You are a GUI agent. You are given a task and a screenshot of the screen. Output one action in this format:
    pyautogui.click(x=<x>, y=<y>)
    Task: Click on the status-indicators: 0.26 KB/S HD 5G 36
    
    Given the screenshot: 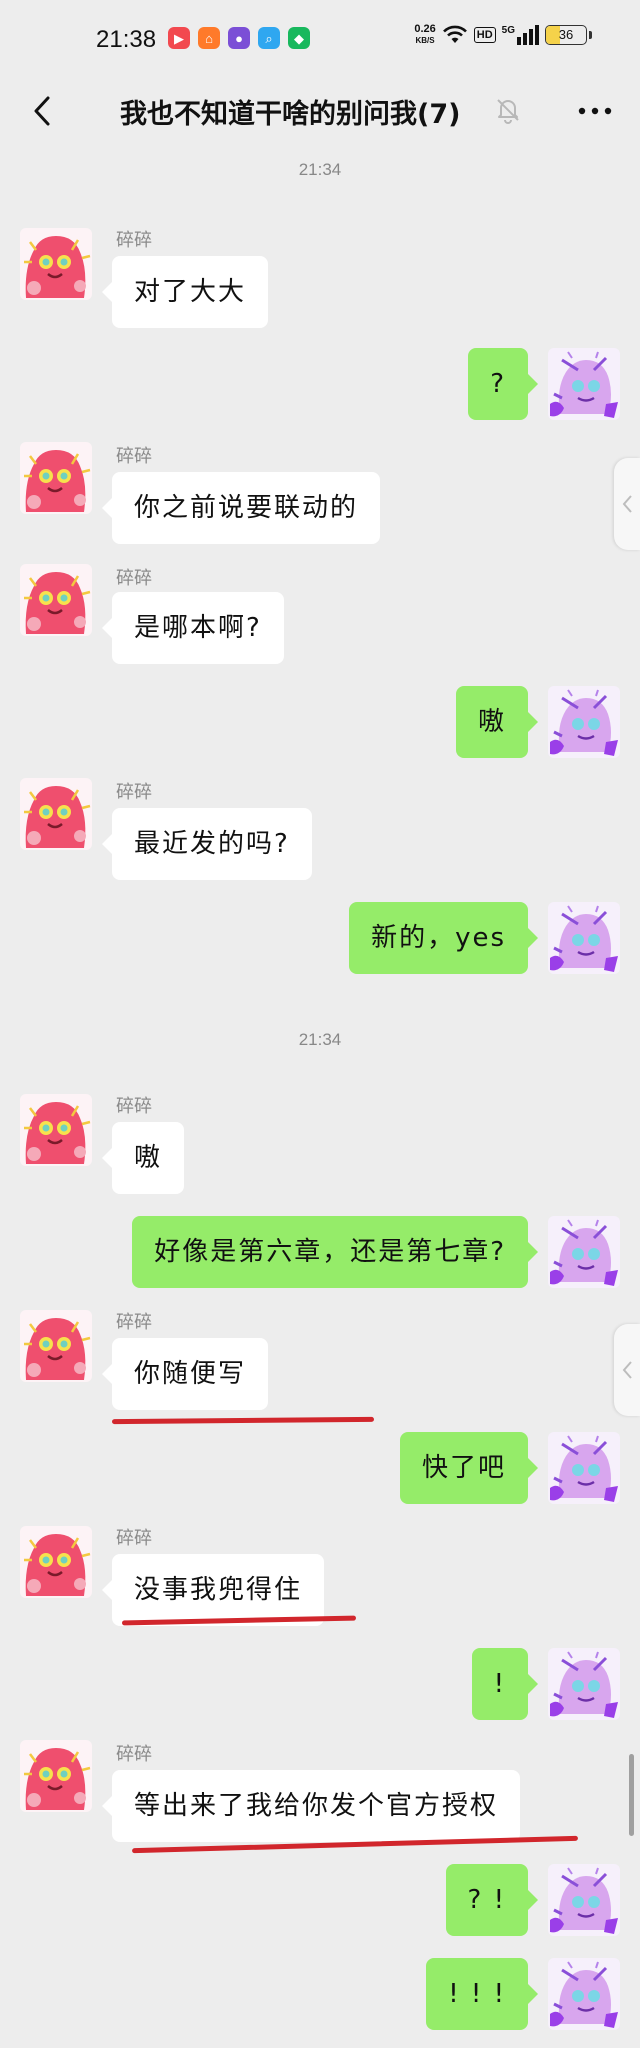 What is the action you would take?
    pyautogui.click(x=503, y=35)
    